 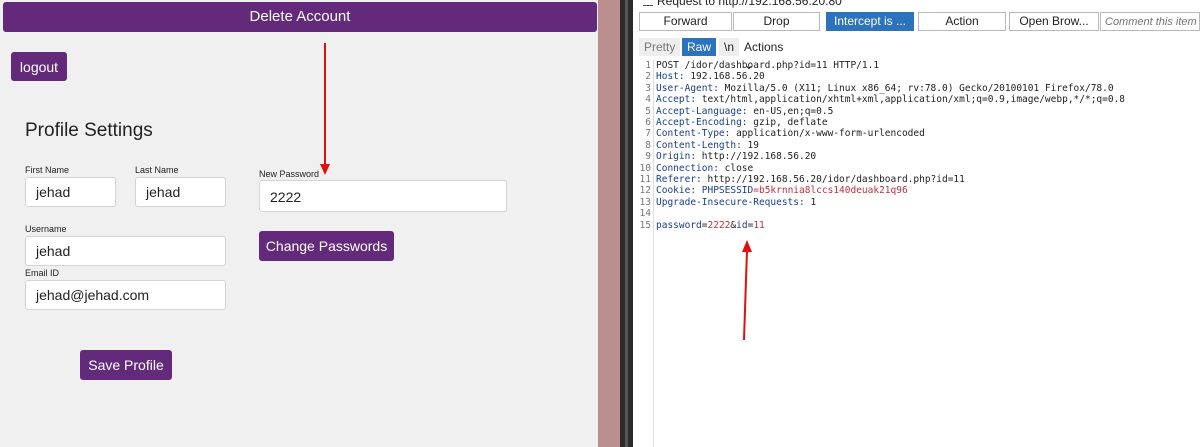 What do you see at coordinates (699, 47) in the screenshot?
I see `tab-raw: Raw` at bounding box center [699, 47].